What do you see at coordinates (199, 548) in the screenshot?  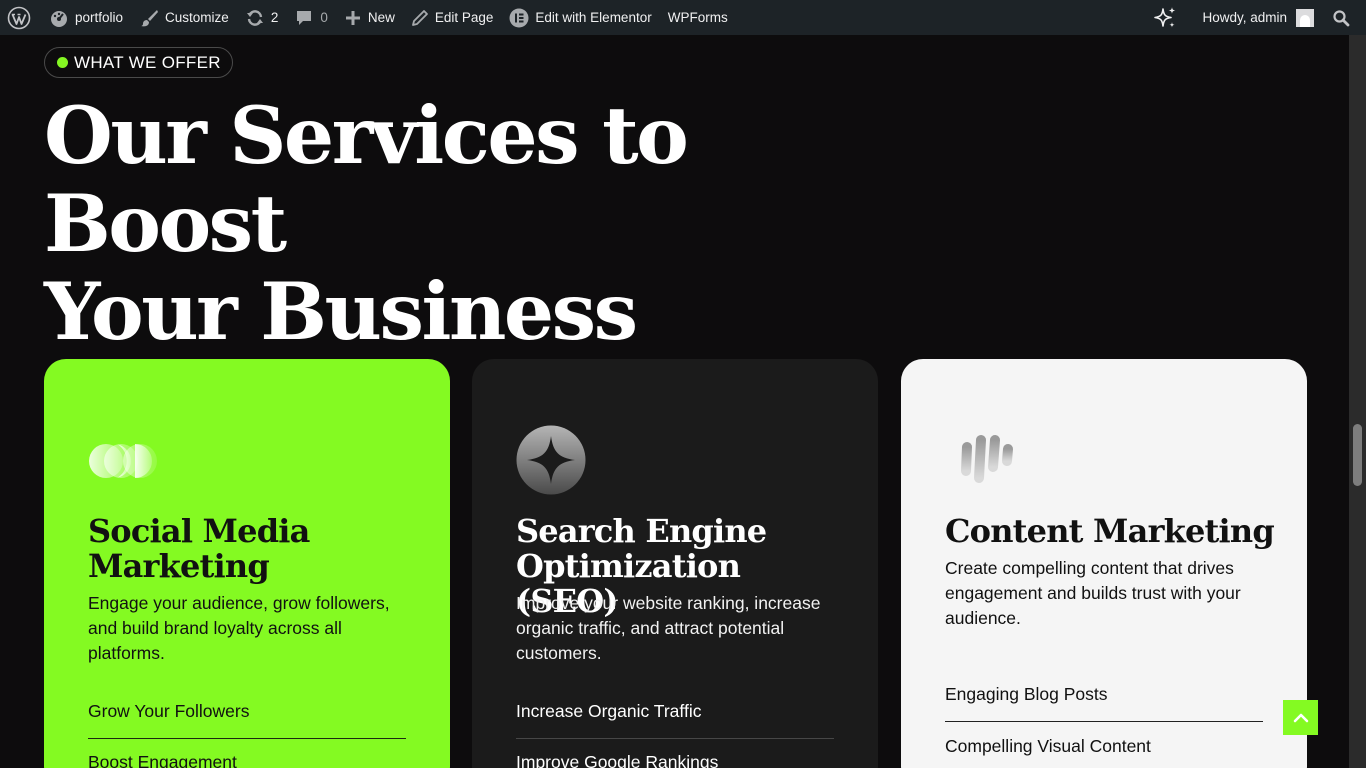 I see `card-title: Social Media Marketing` at bounding box center [199, 548].